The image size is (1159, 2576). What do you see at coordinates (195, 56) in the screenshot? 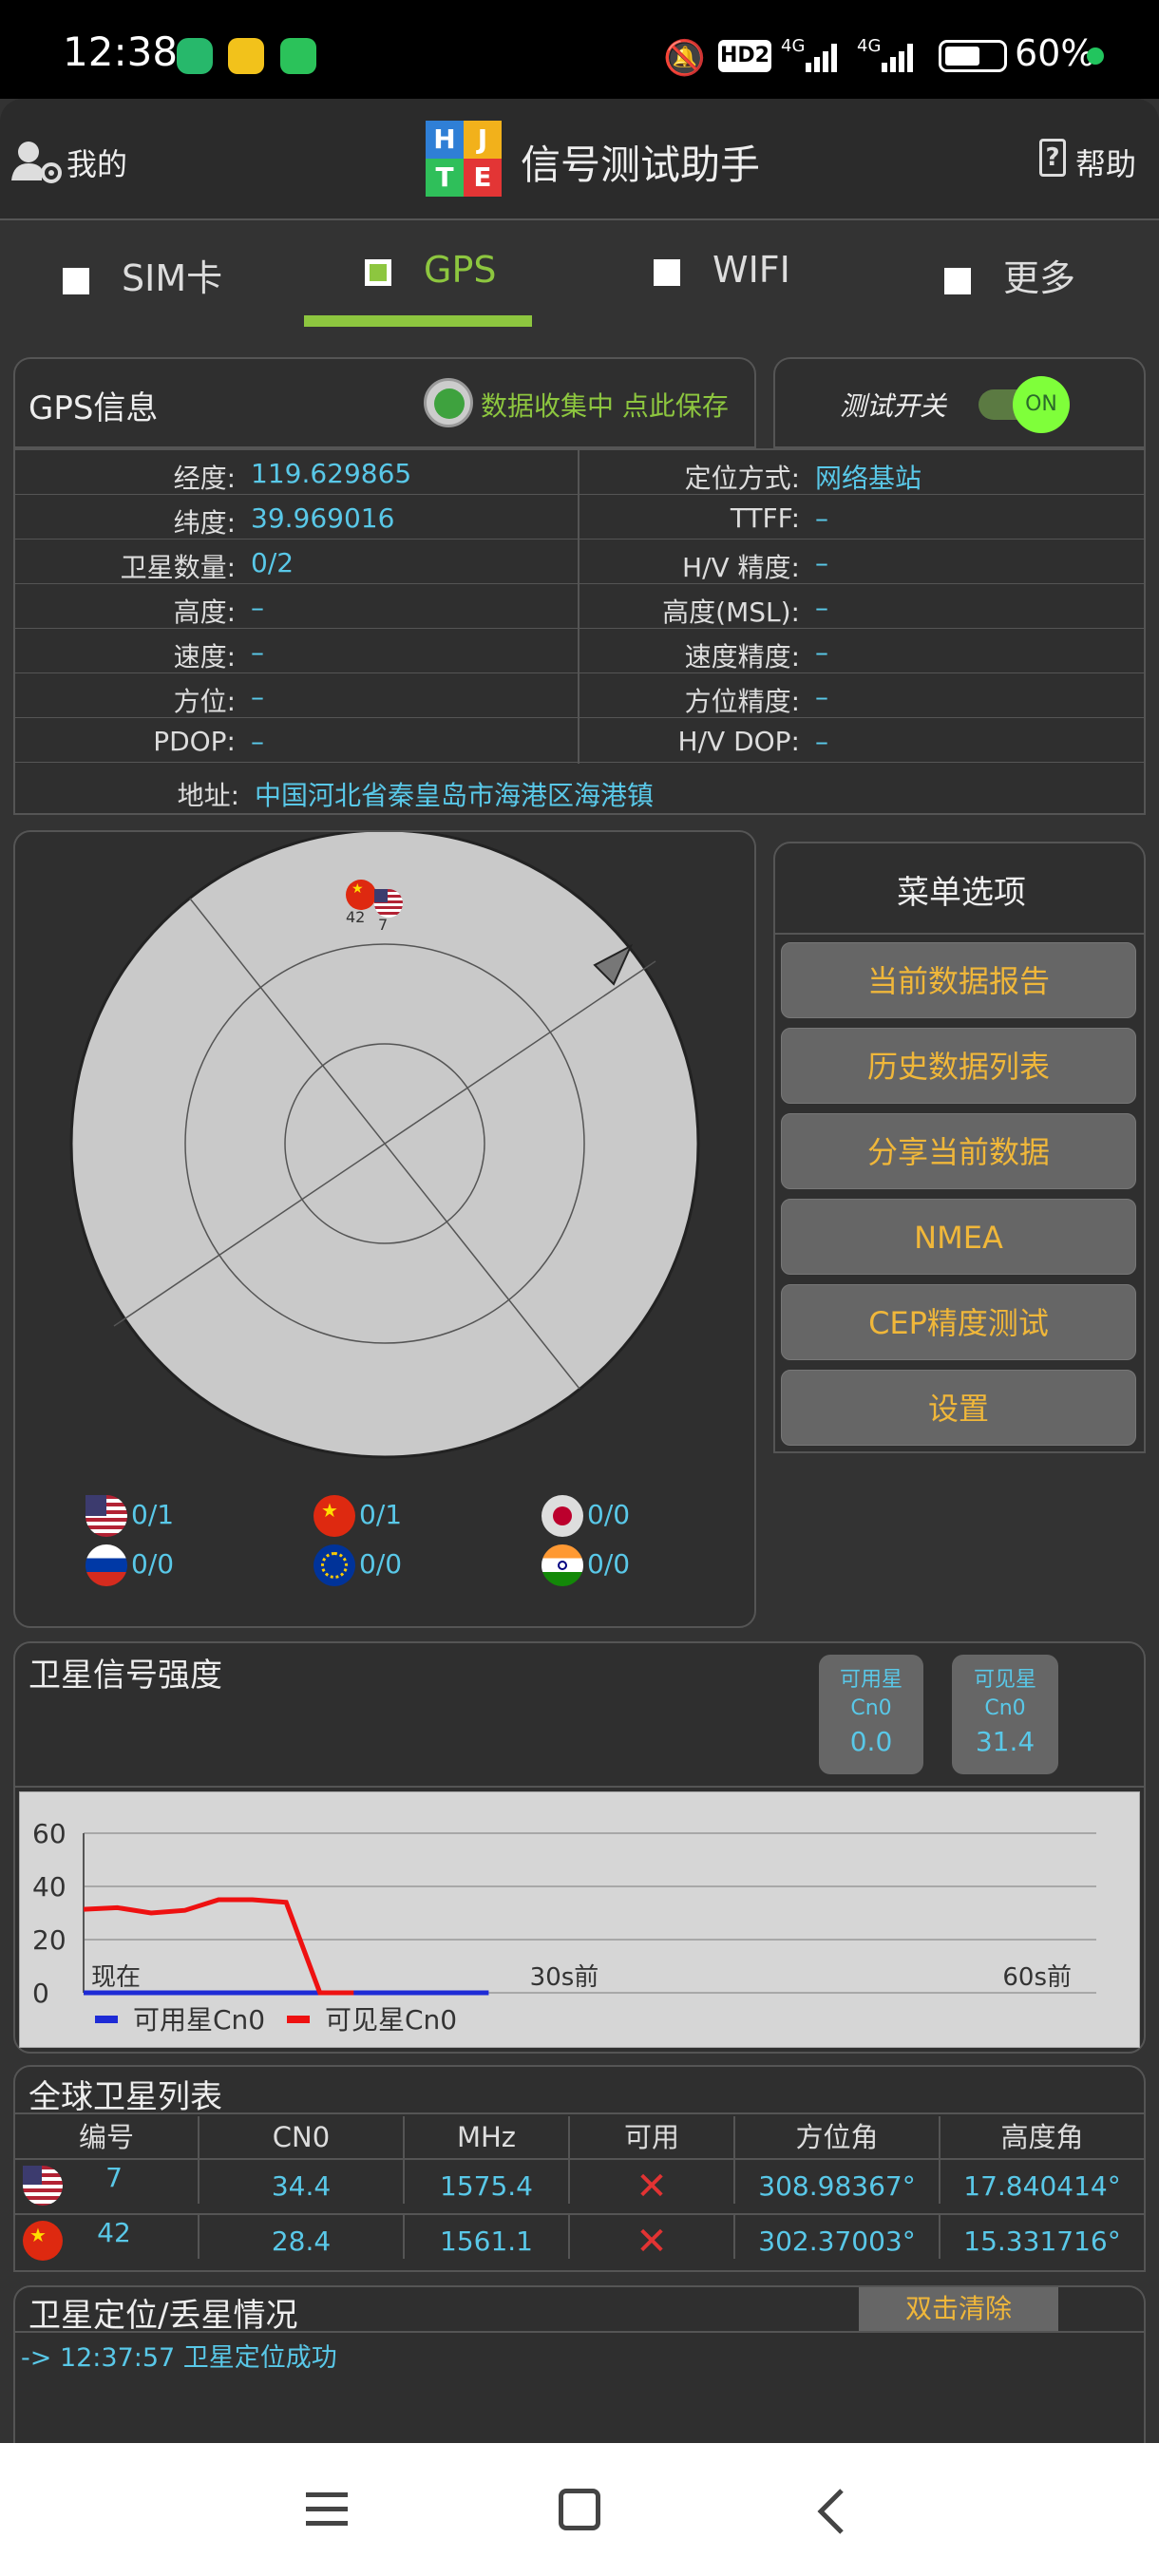
I see `notification-app-icon` at bounding box center [195, 56].